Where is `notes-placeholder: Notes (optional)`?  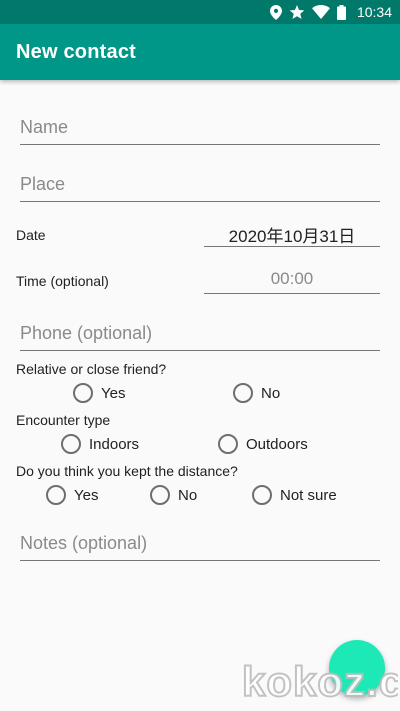 notes-placeholder: Notes (optional) is located at coordinates (84, 543).